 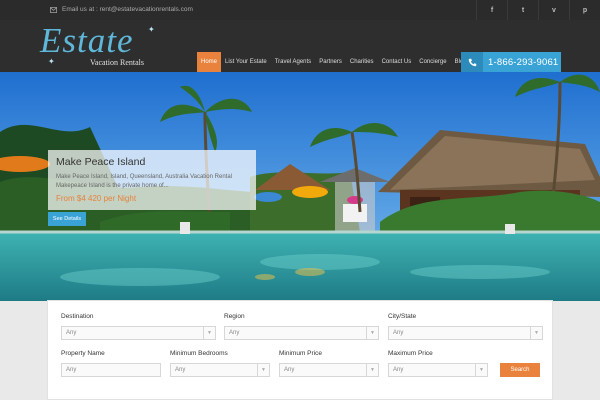 I want to click on twitter-icon: t, so click(x=522, y=10).